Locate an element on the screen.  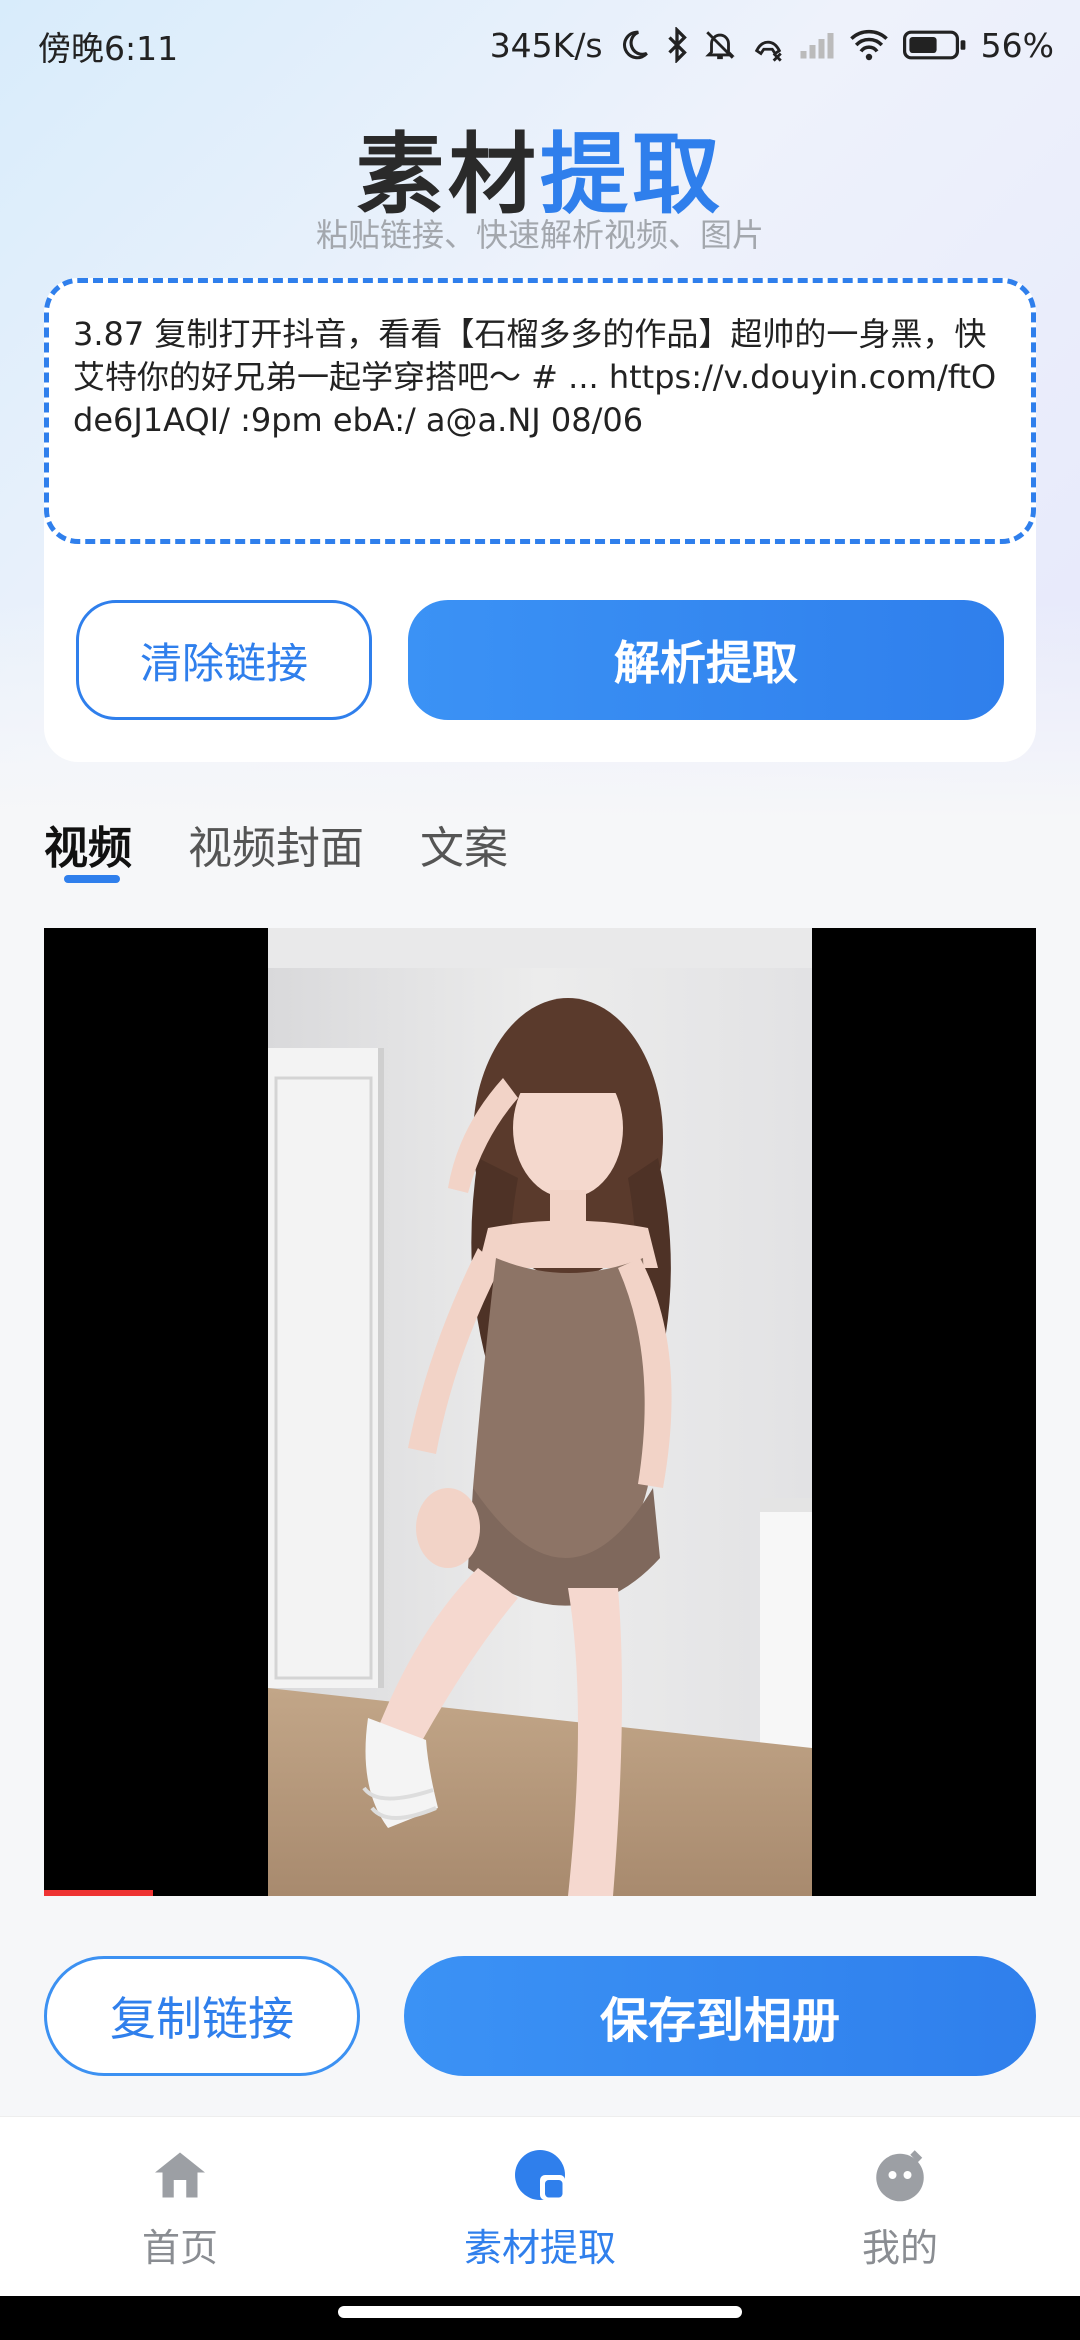
call-off-icon is located at coordinates (768, 45).